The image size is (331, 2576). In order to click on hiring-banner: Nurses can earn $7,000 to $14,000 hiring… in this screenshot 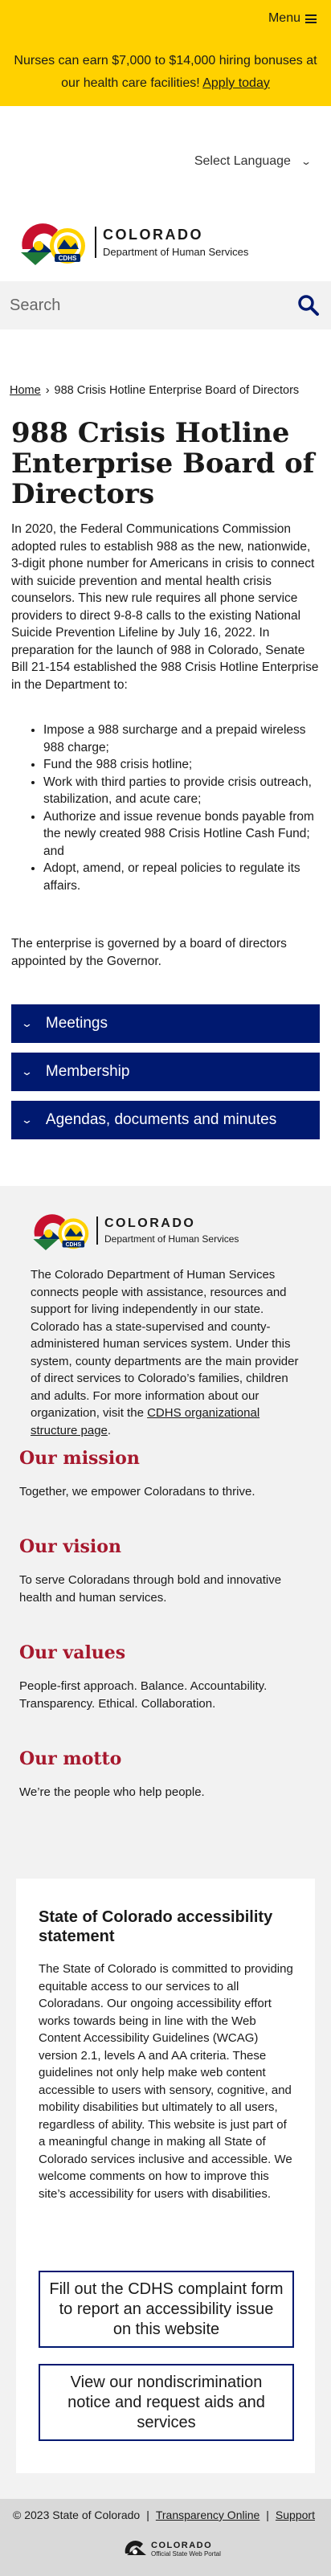, I will do `click(165, 73)`.